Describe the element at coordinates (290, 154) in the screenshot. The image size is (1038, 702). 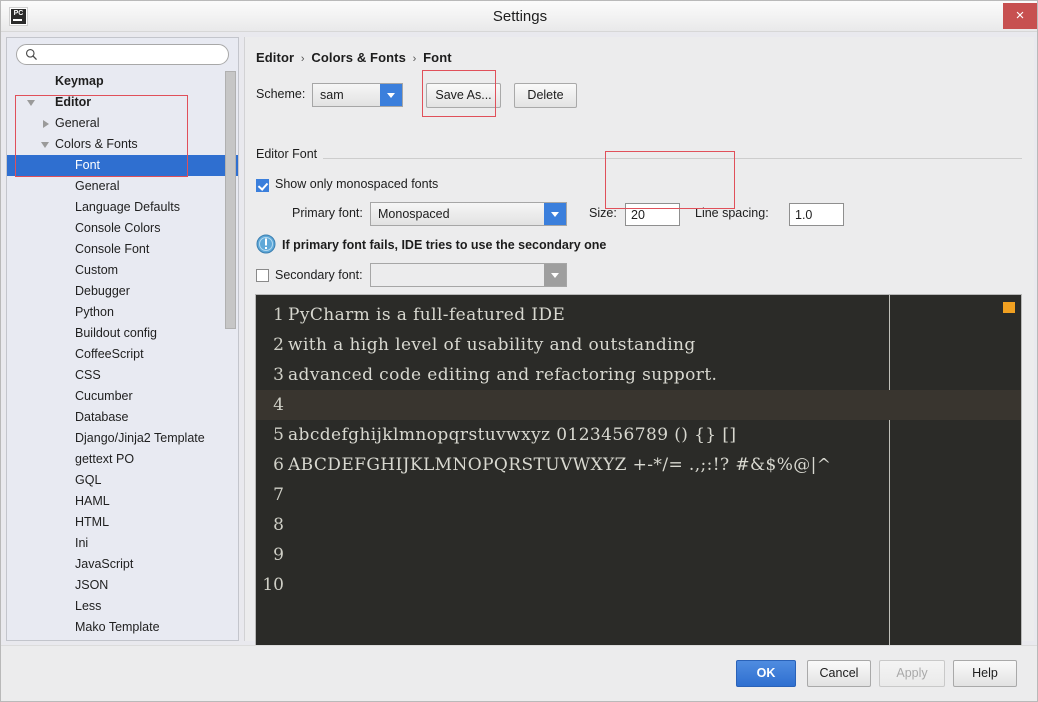
I see `editor-font-group-title: Editor Font` at that location.